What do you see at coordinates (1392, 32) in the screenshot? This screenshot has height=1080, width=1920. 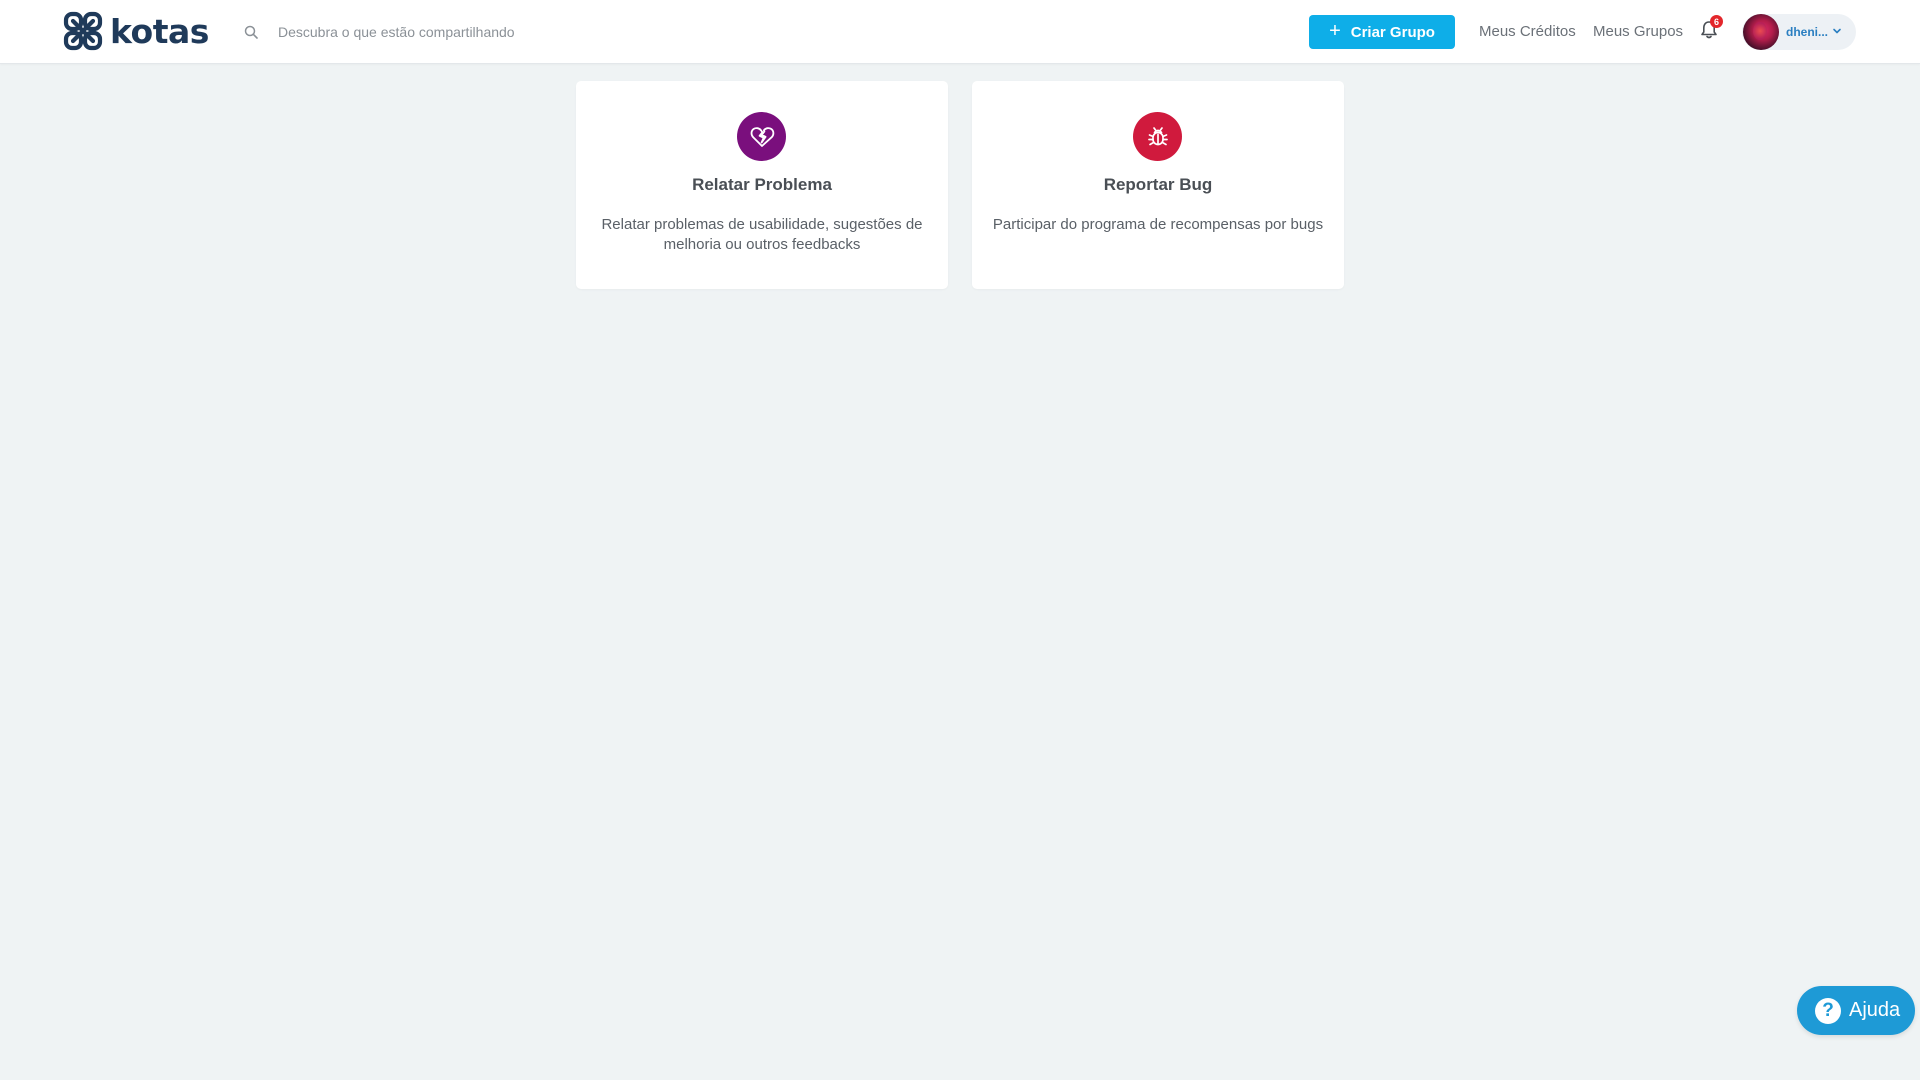 I see `create-group-label: Criar Grupo` at bounding box center [1392, 32].